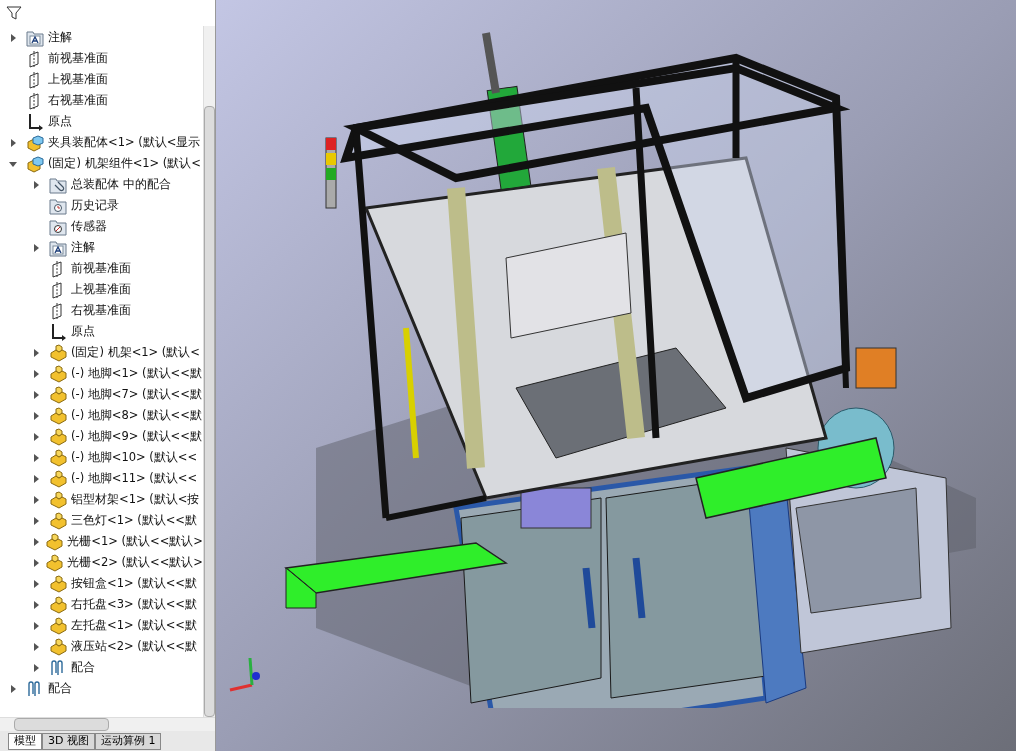 This screenshot has width=1016, height=751. I want to click on tree-item: 铝型材架<1> (默认<按, so click(135, 499).